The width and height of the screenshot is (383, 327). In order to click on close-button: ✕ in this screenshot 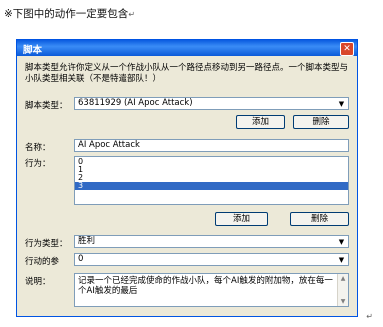, I will do `click(347, 49)`.